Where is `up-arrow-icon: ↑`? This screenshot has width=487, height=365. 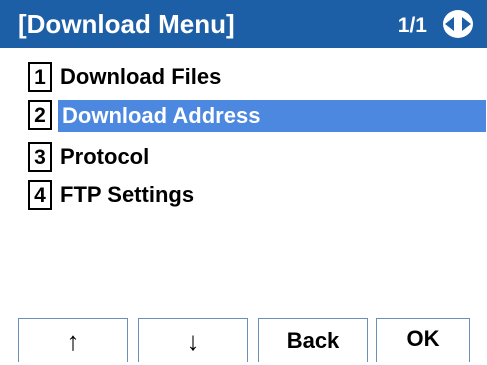 up-arrow-icon: ↑ is located at coordinates (73, 341).